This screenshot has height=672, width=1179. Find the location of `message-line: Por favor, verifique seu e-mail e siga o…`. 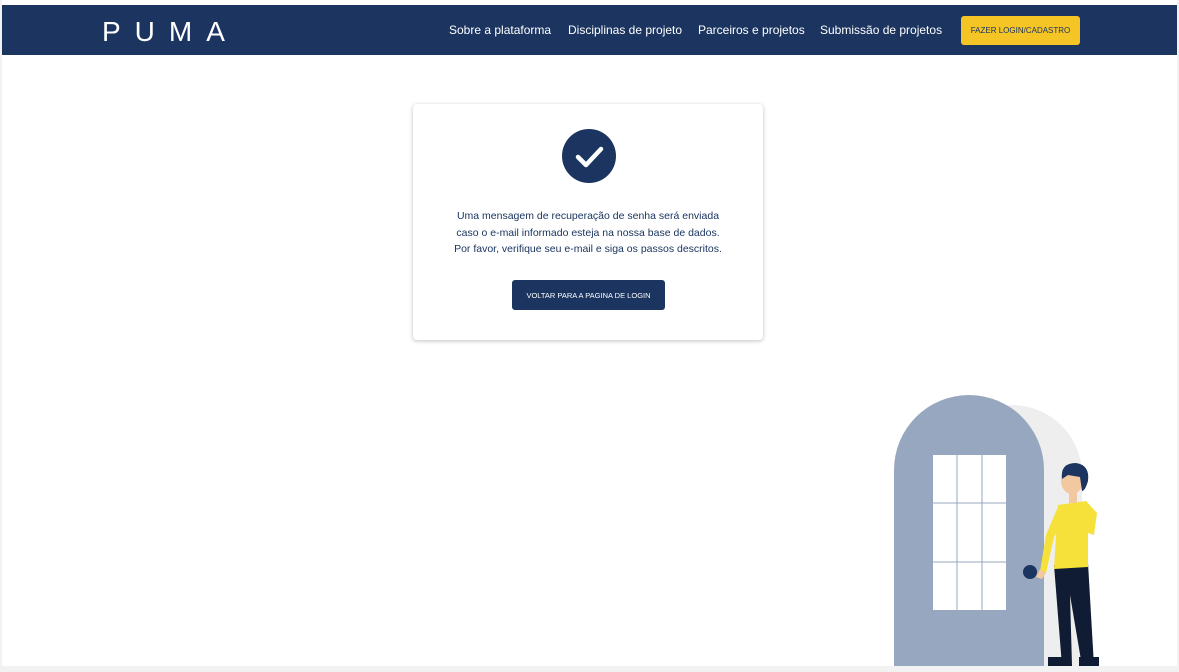

message-line: Por favor, verifique seu e-mail e siga o… is located at coordinates (588, 249).